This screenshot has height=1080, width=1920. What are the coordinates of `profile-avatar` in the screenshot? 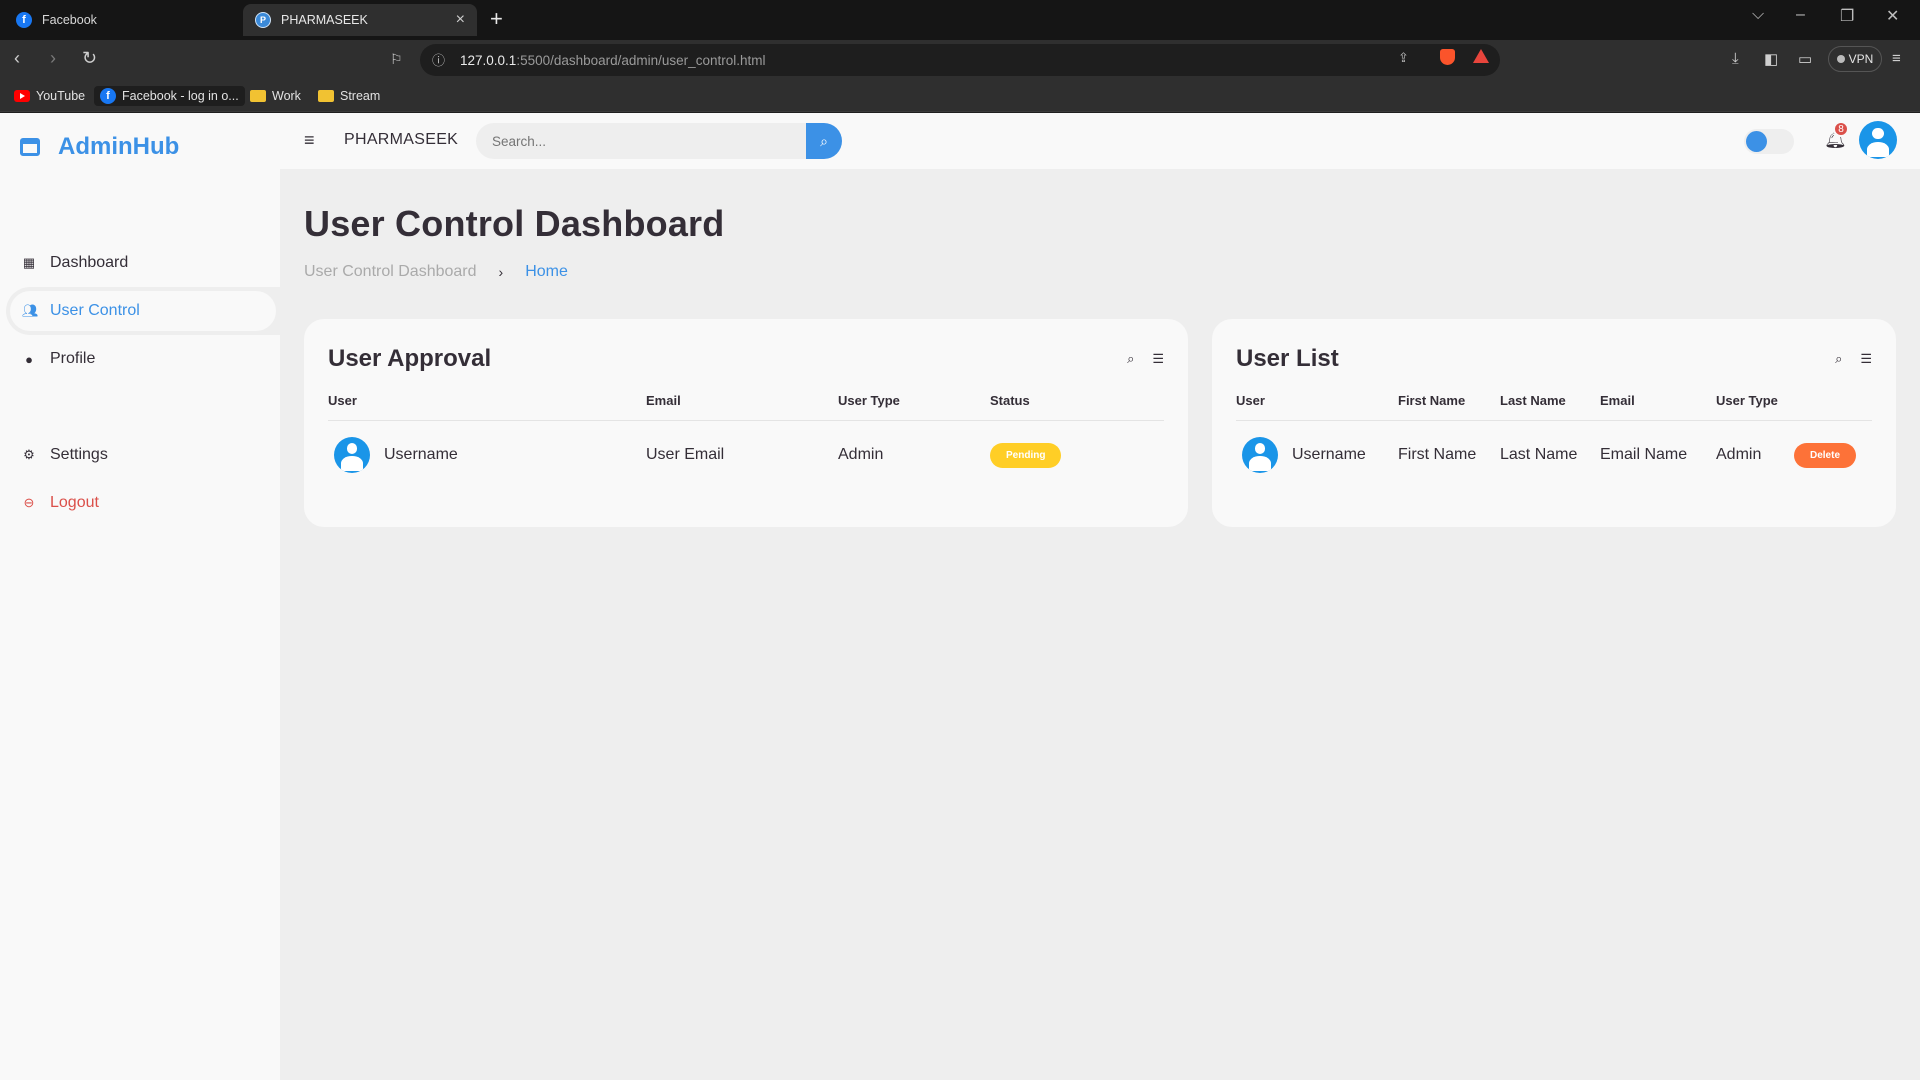 It's located at (1878, 140).